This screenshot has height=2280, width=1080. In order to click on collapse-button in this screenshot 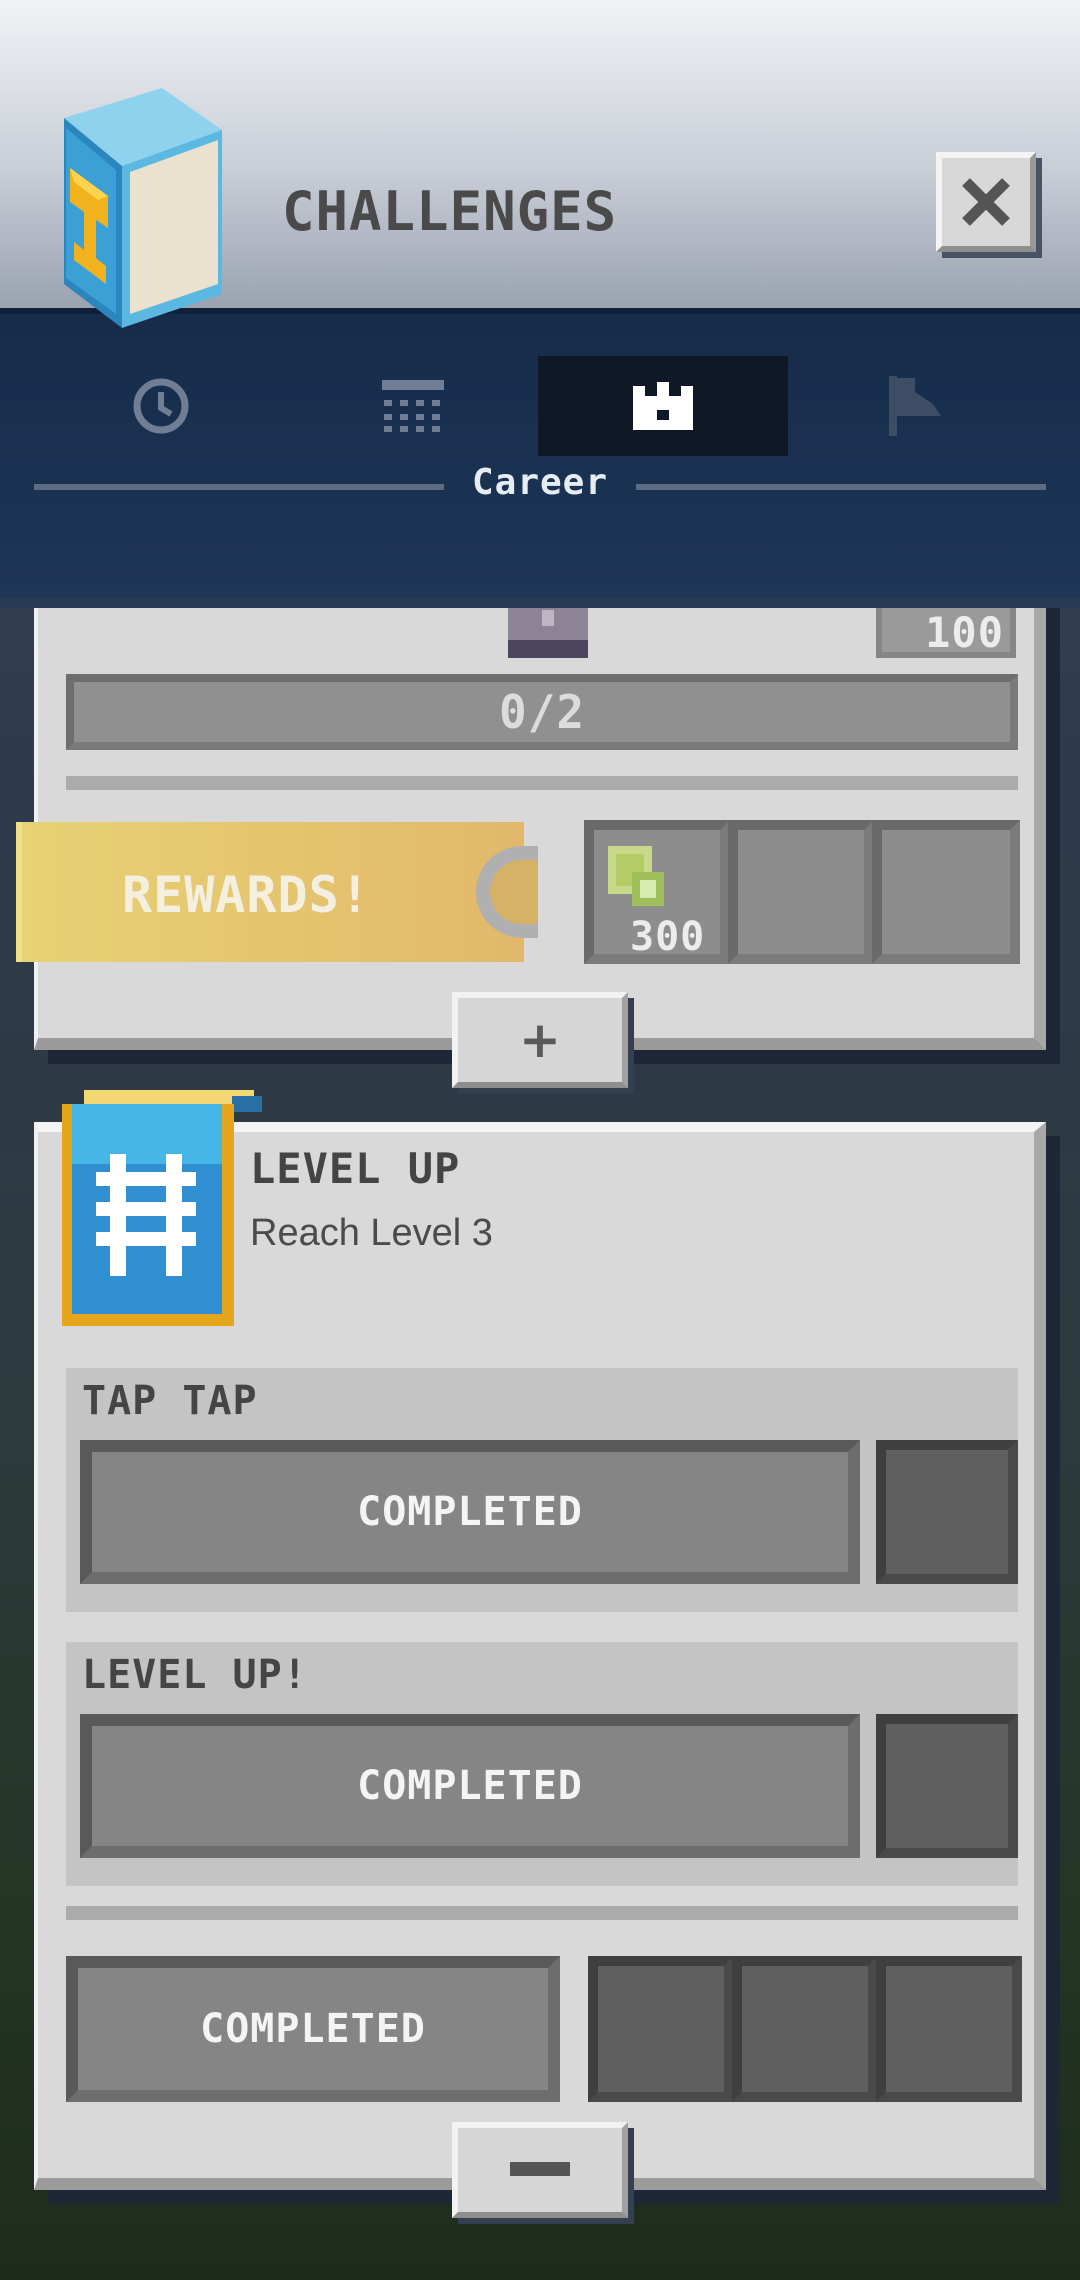, I will do `click(540, 2170)`.